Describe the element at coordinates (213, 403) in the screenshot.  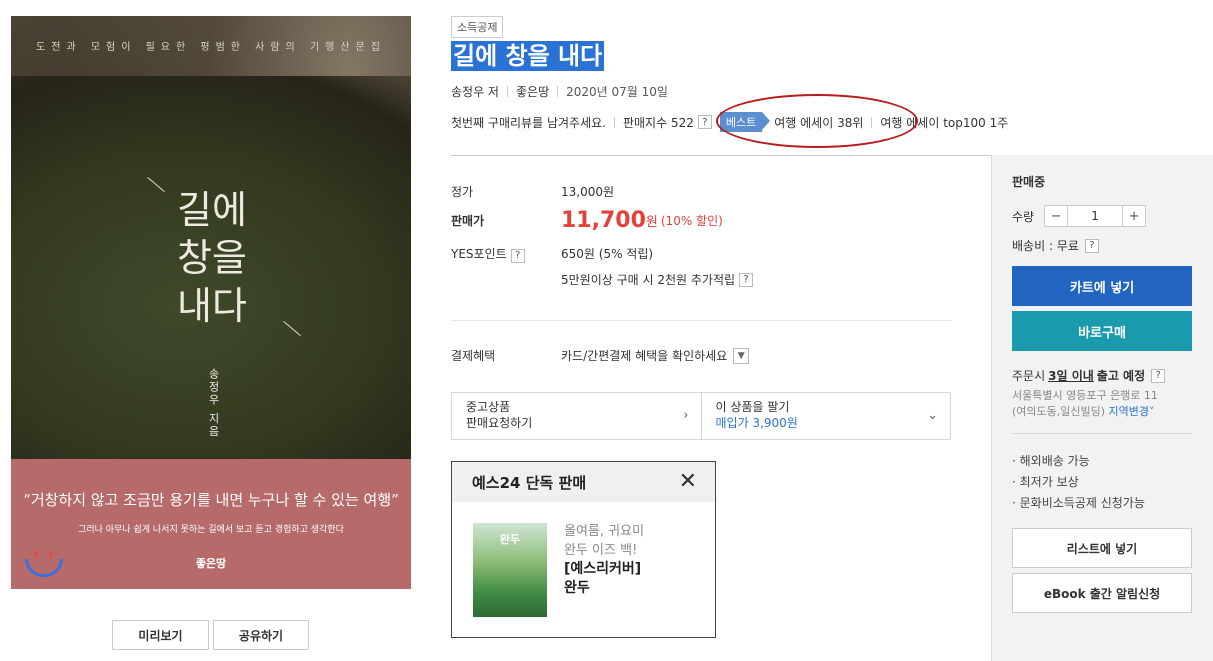
I see `cover-author: 송정우 지음` at that location.